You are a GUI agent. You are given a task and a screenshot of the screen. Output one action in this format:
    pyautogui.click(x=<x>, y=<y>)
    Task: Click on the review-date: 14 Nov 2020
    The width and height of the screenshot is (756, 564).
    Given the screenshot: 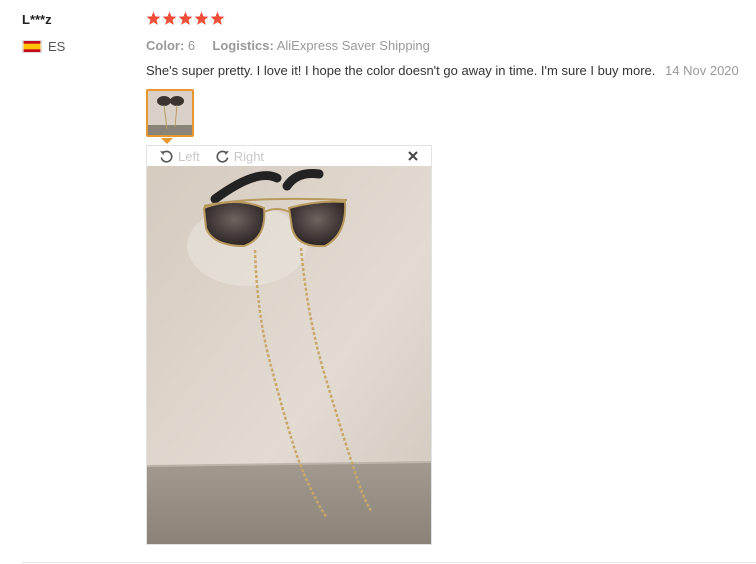 What is the action you would take?
    pyautogui.click(x=702, y=70)
    